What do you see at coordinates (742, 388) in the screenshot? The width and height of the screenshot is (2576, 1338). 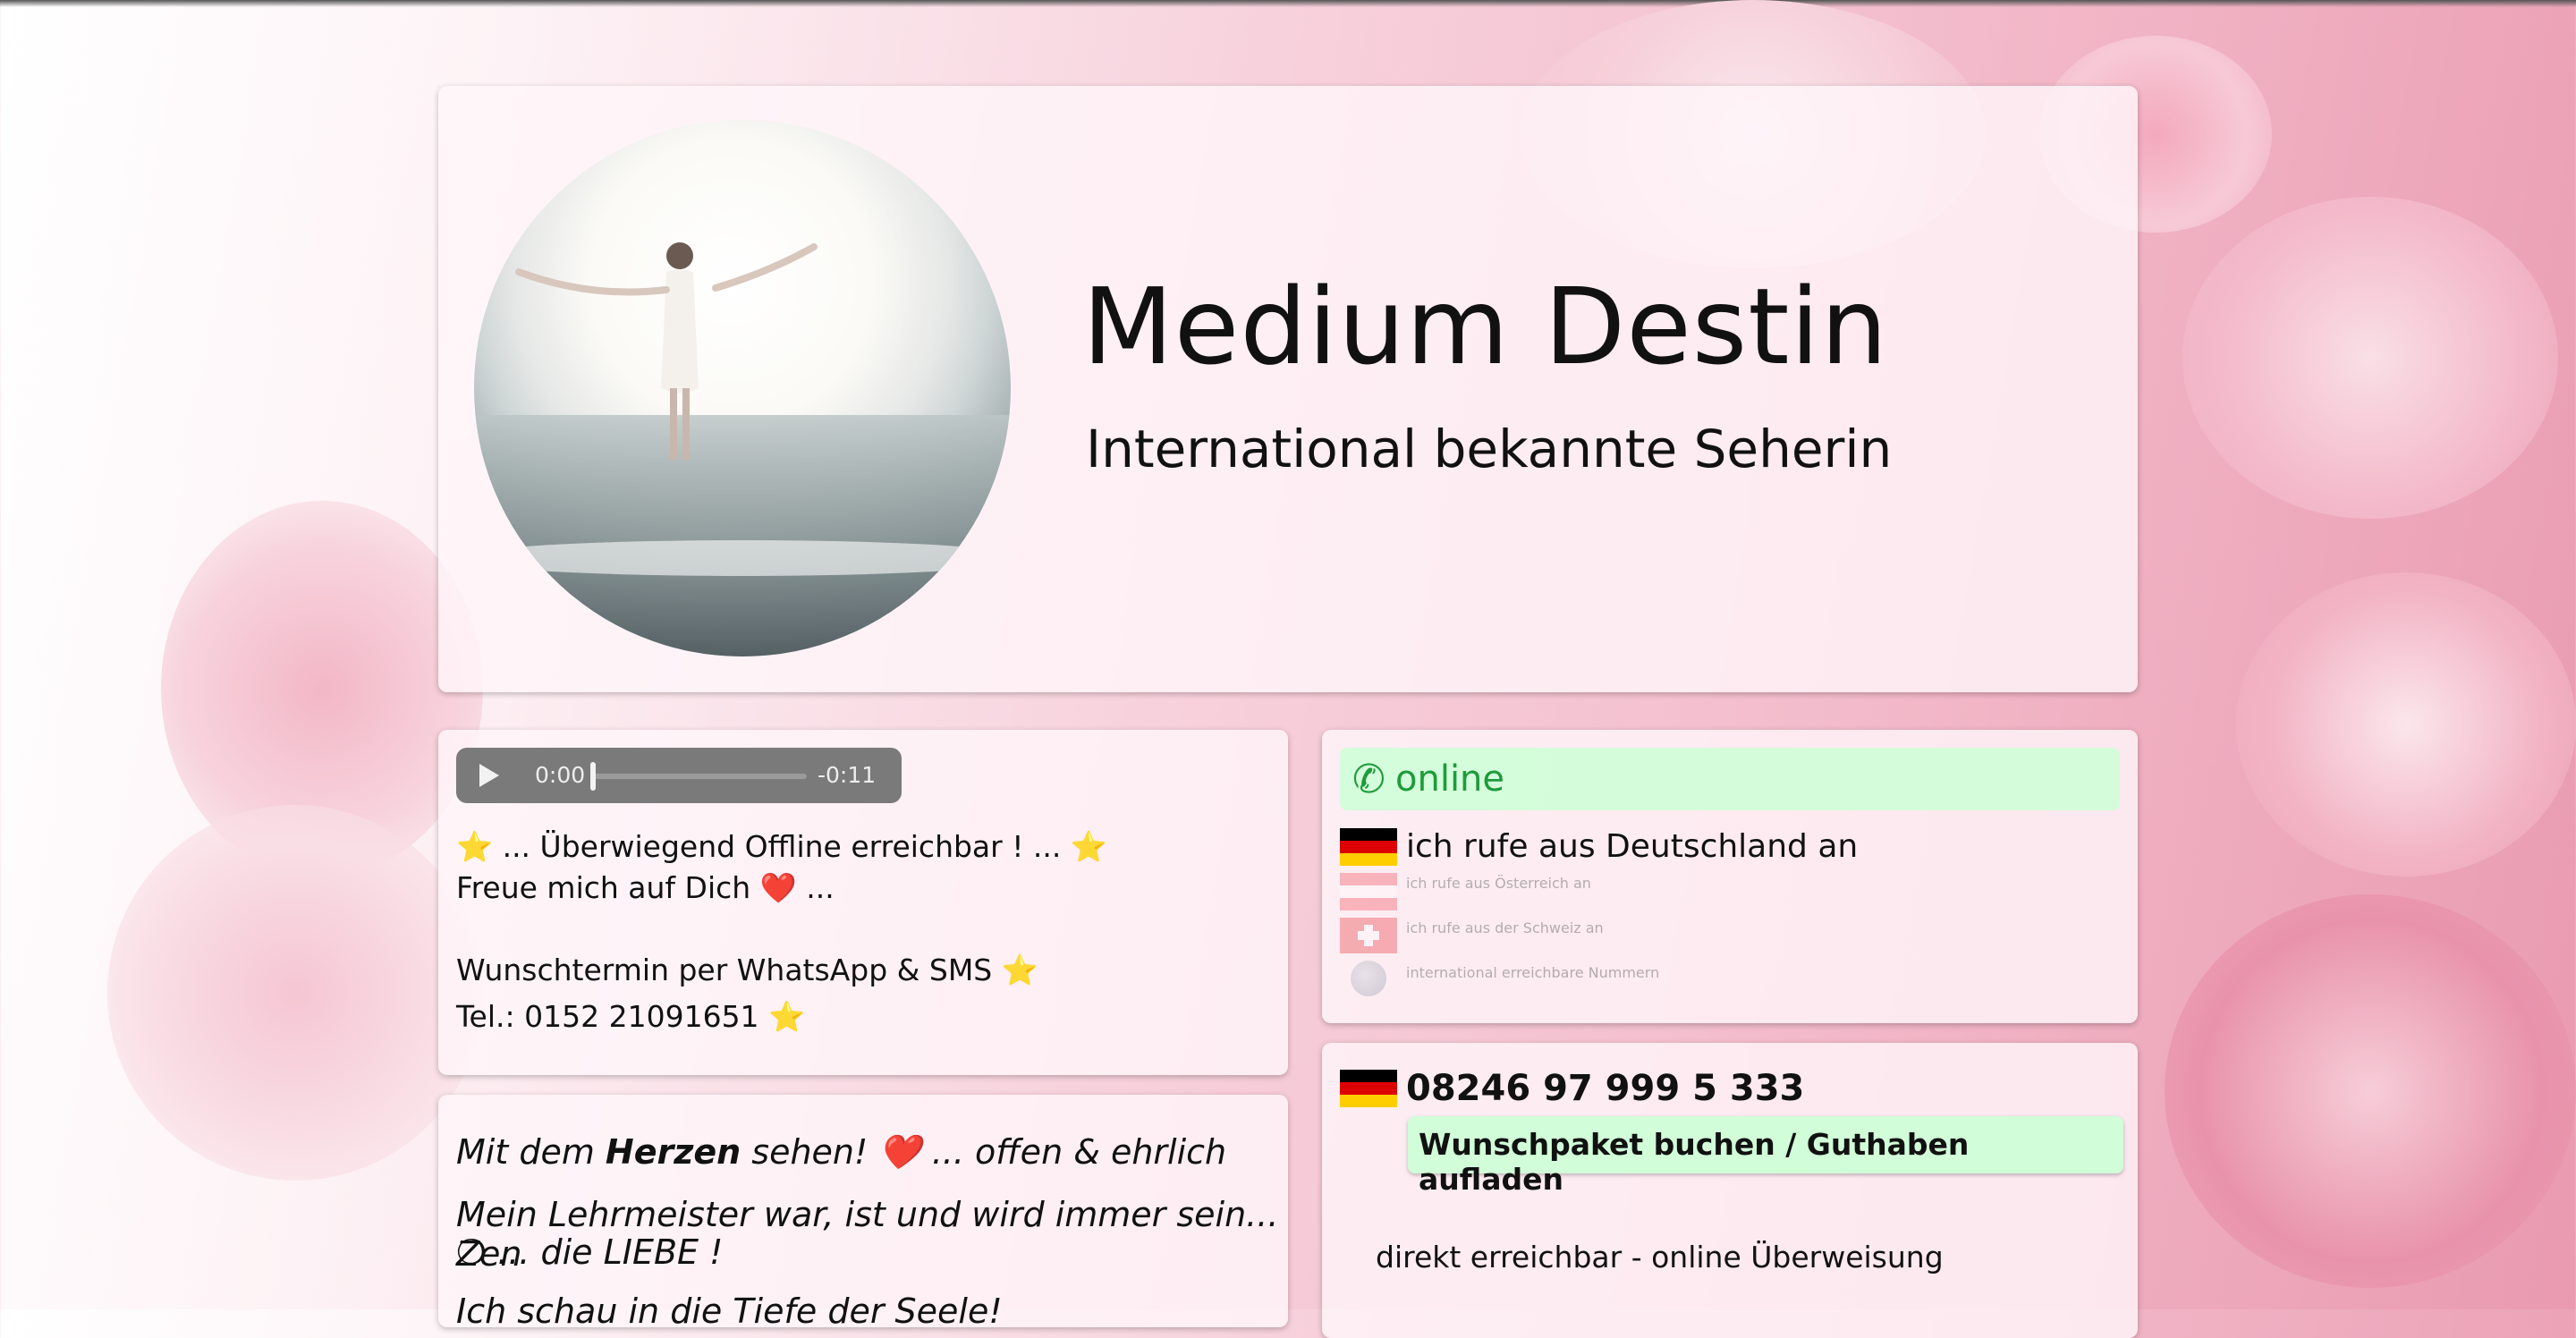 I see `profile-photo` at bounding box center [742, 388].